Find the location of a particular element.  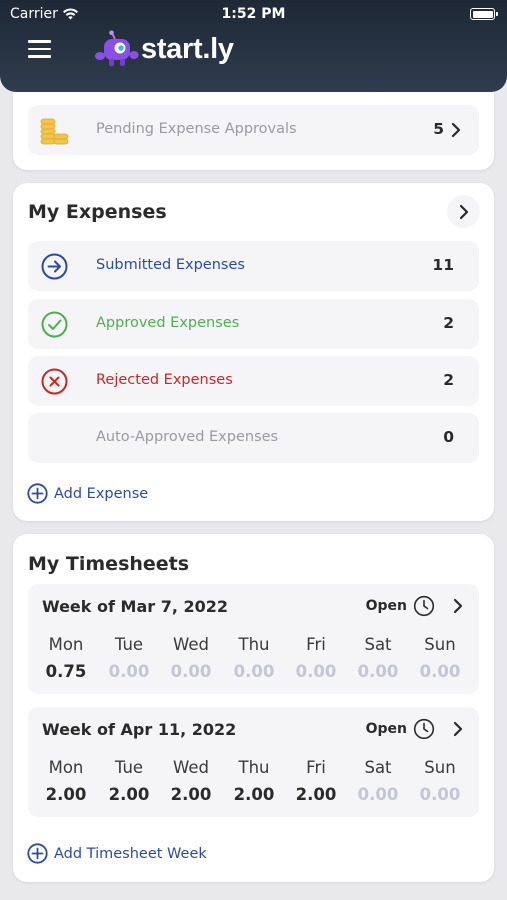

day-column: Fri 2.00 is located at coordinates (316, 781).